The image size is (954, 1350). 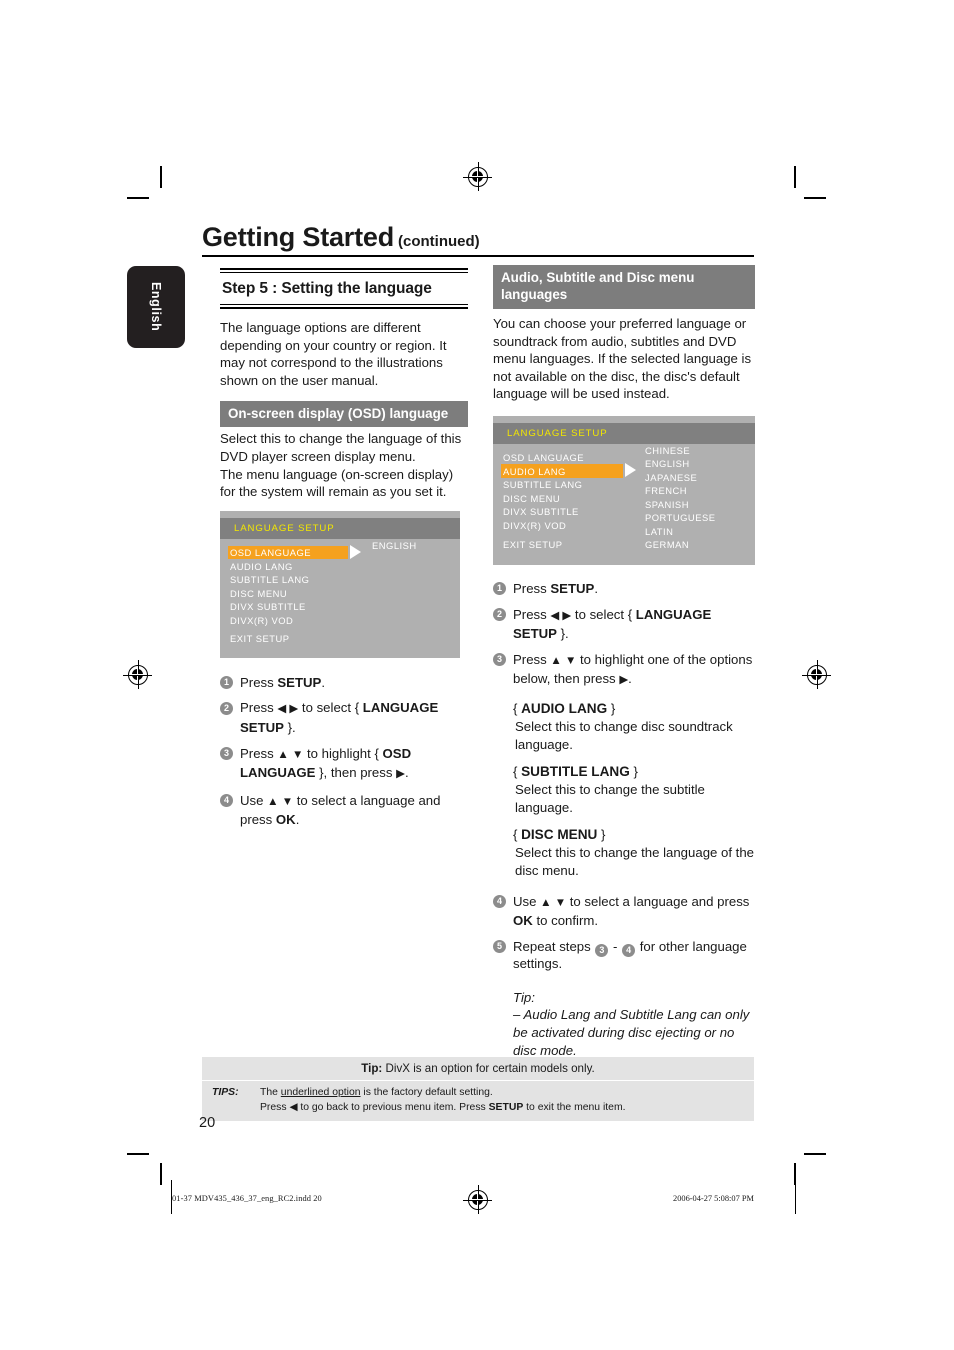 What do you see at coordinates (624, 419) in the screenshot?
I see `osd-top-strip` at bounding box center [624, 419].